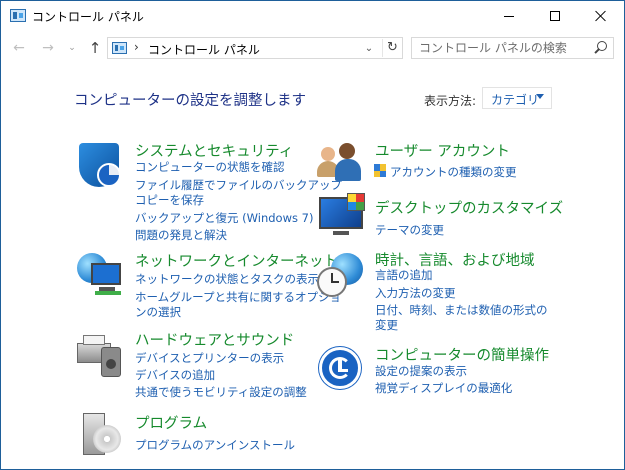 The height and width of the screenshot is (470, 625). What do you see at coordinates (190, 101) in the screenshot?
I see `page-title: コンピューターの設定を調整します` at bounding box center [190, 101].